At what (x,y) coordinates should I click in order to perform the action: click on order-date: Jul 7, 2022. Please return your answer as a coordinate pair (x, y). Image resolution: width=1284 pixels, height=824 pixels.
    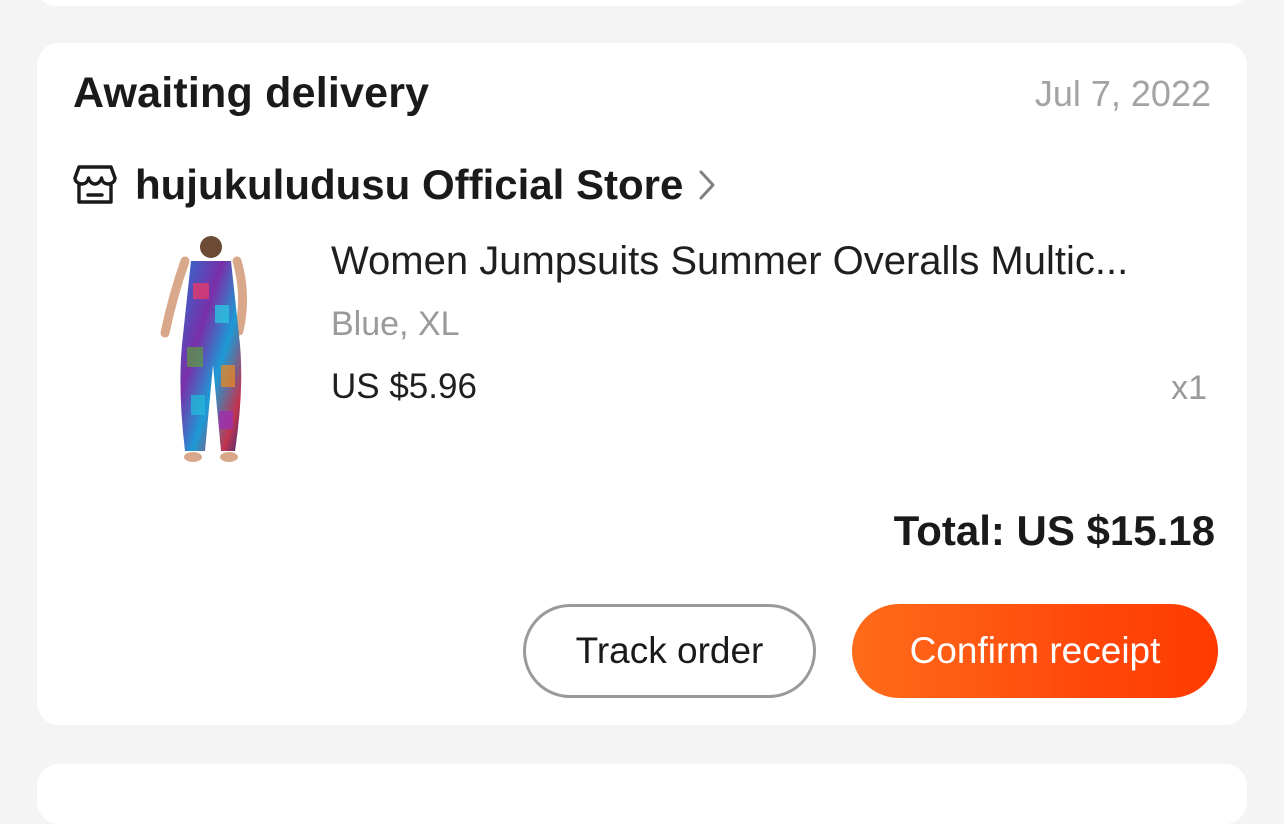
    Looking at the image, I should click on (1122, 93).